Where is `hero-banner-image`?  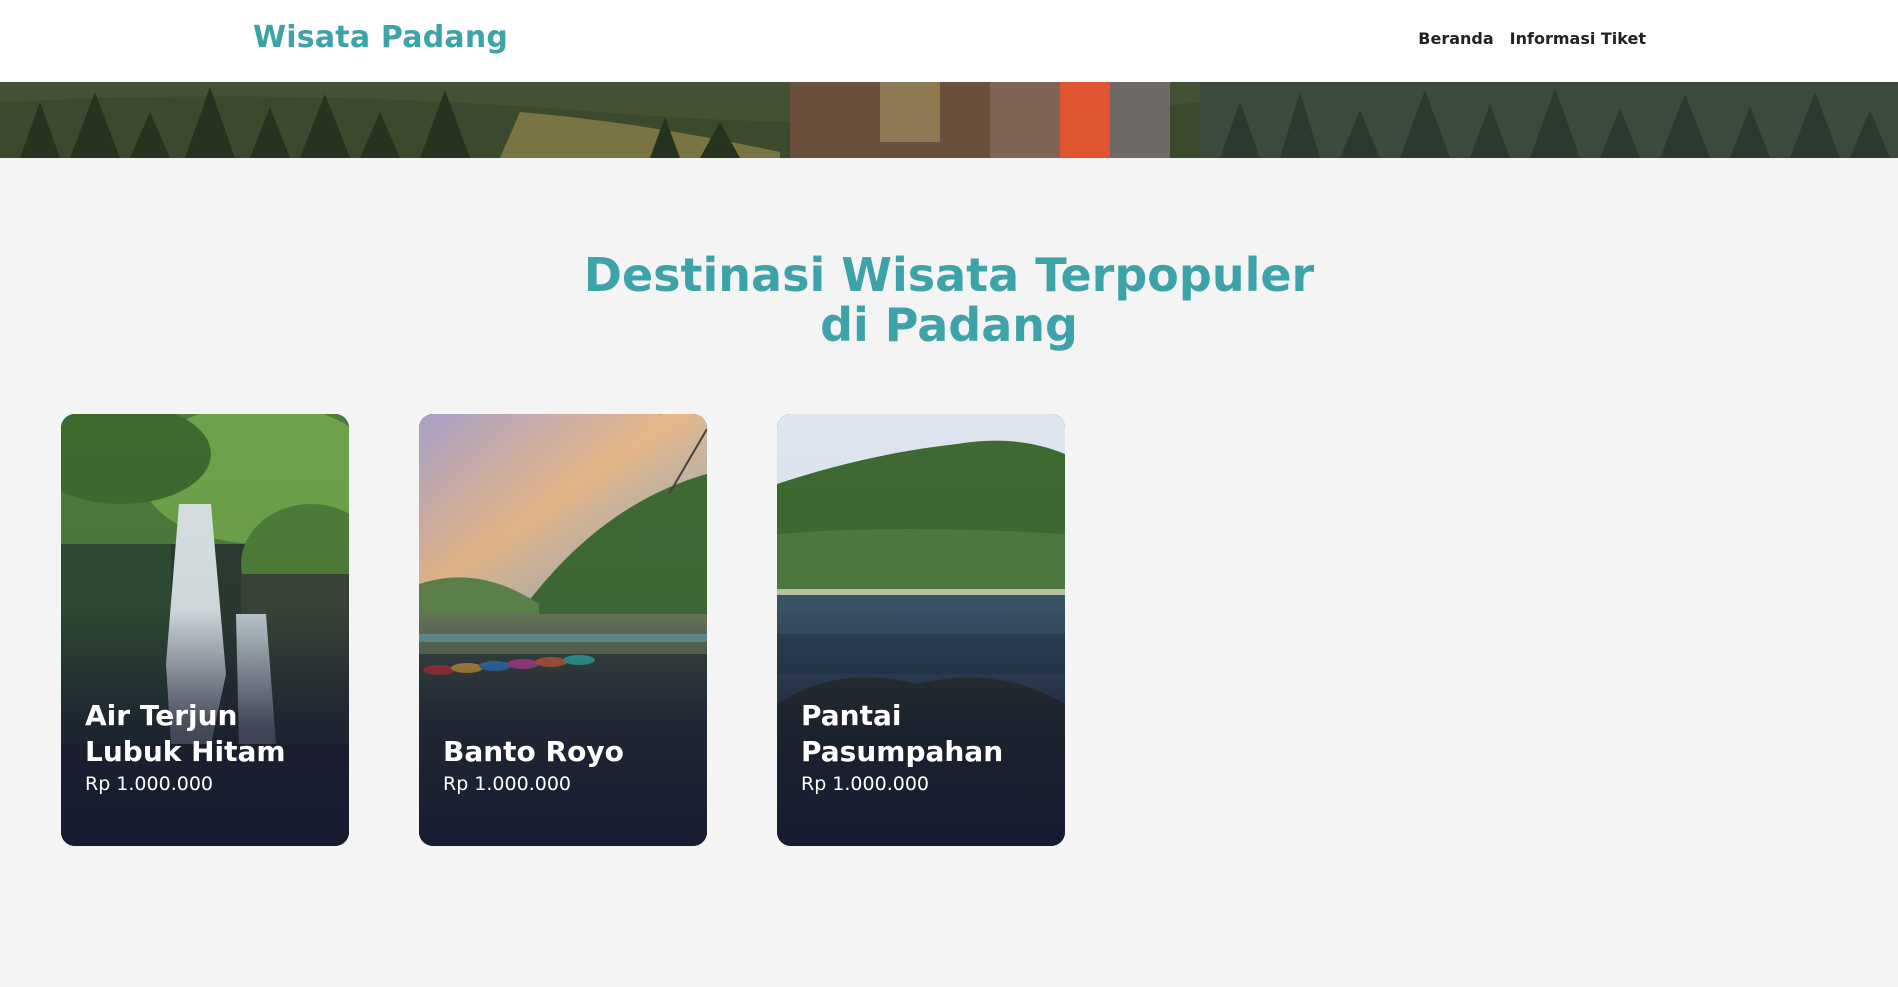 hero-banner-image is located at coordinates (949, 120).